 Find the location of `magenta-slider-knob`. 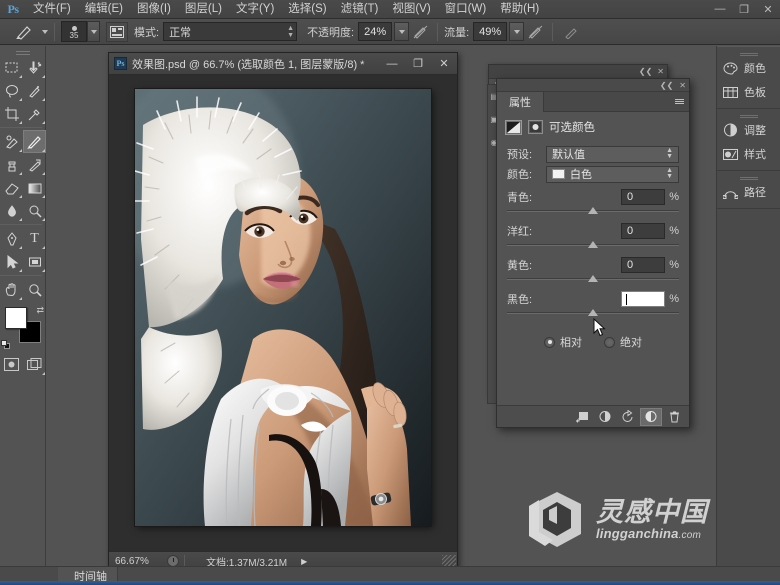

magenta-slider-knob is located at coordinates (593, 244).